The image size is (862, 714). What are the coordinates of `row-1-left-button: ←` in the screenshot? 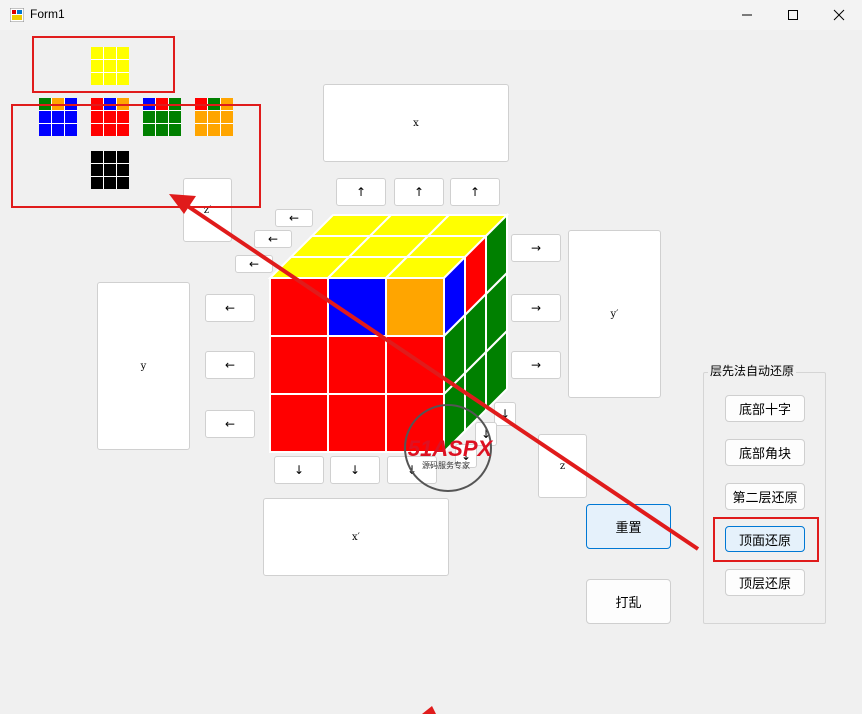 It's located at (230, 308).